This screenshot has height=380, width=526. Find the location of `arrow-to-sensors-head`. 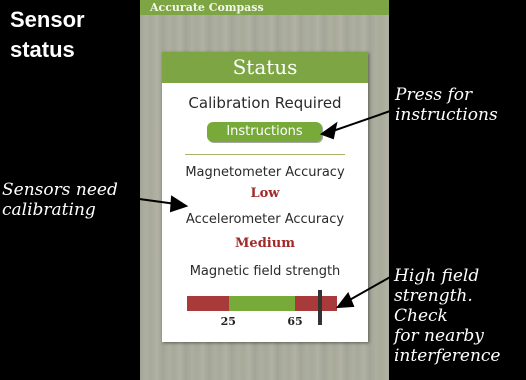

arrow-to-sensors-head is located at coordinates (179, 204).